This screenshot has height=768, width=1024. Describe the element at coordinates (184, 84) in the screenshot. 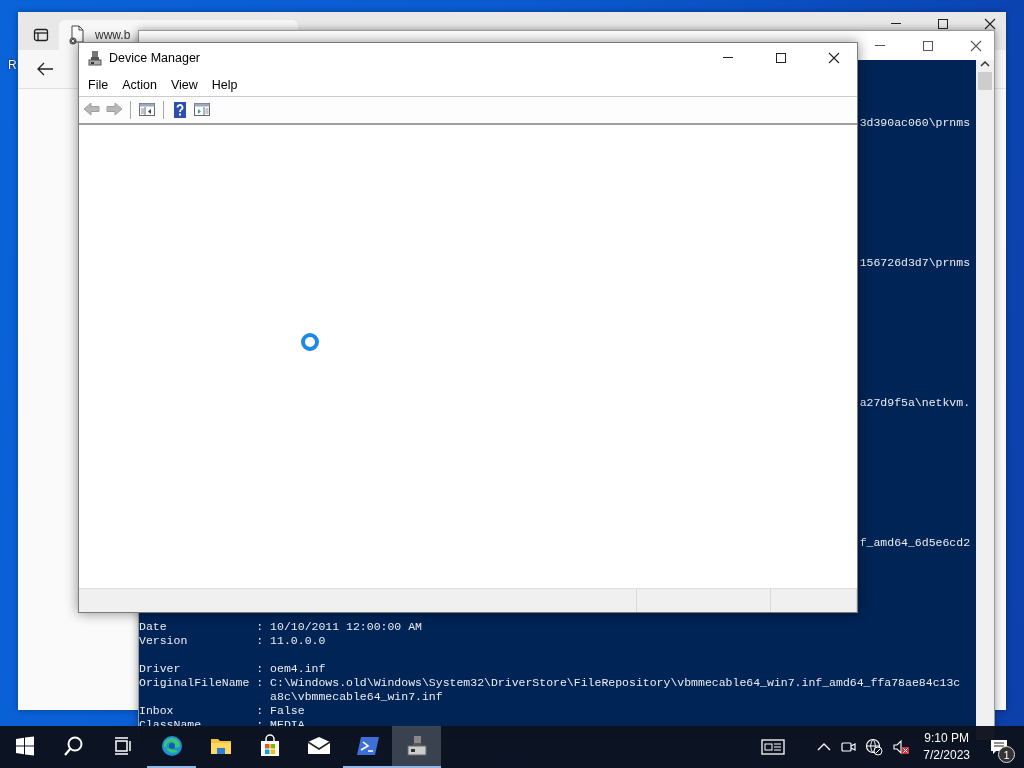

I see `menu-item: View` at that location.